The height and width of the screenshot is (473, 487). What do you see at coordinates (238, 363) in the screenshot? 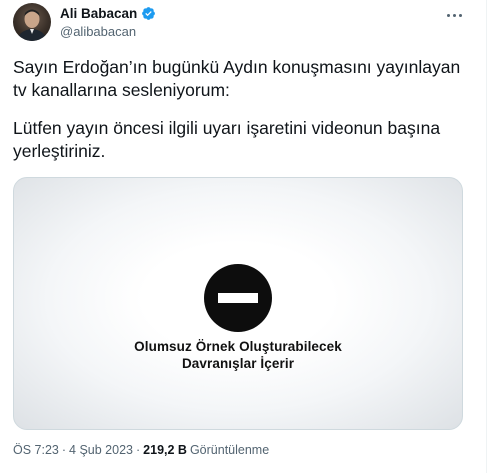
I see `media-warning-line2: Davranışlar İçerir` at bounding box center [238, 363].